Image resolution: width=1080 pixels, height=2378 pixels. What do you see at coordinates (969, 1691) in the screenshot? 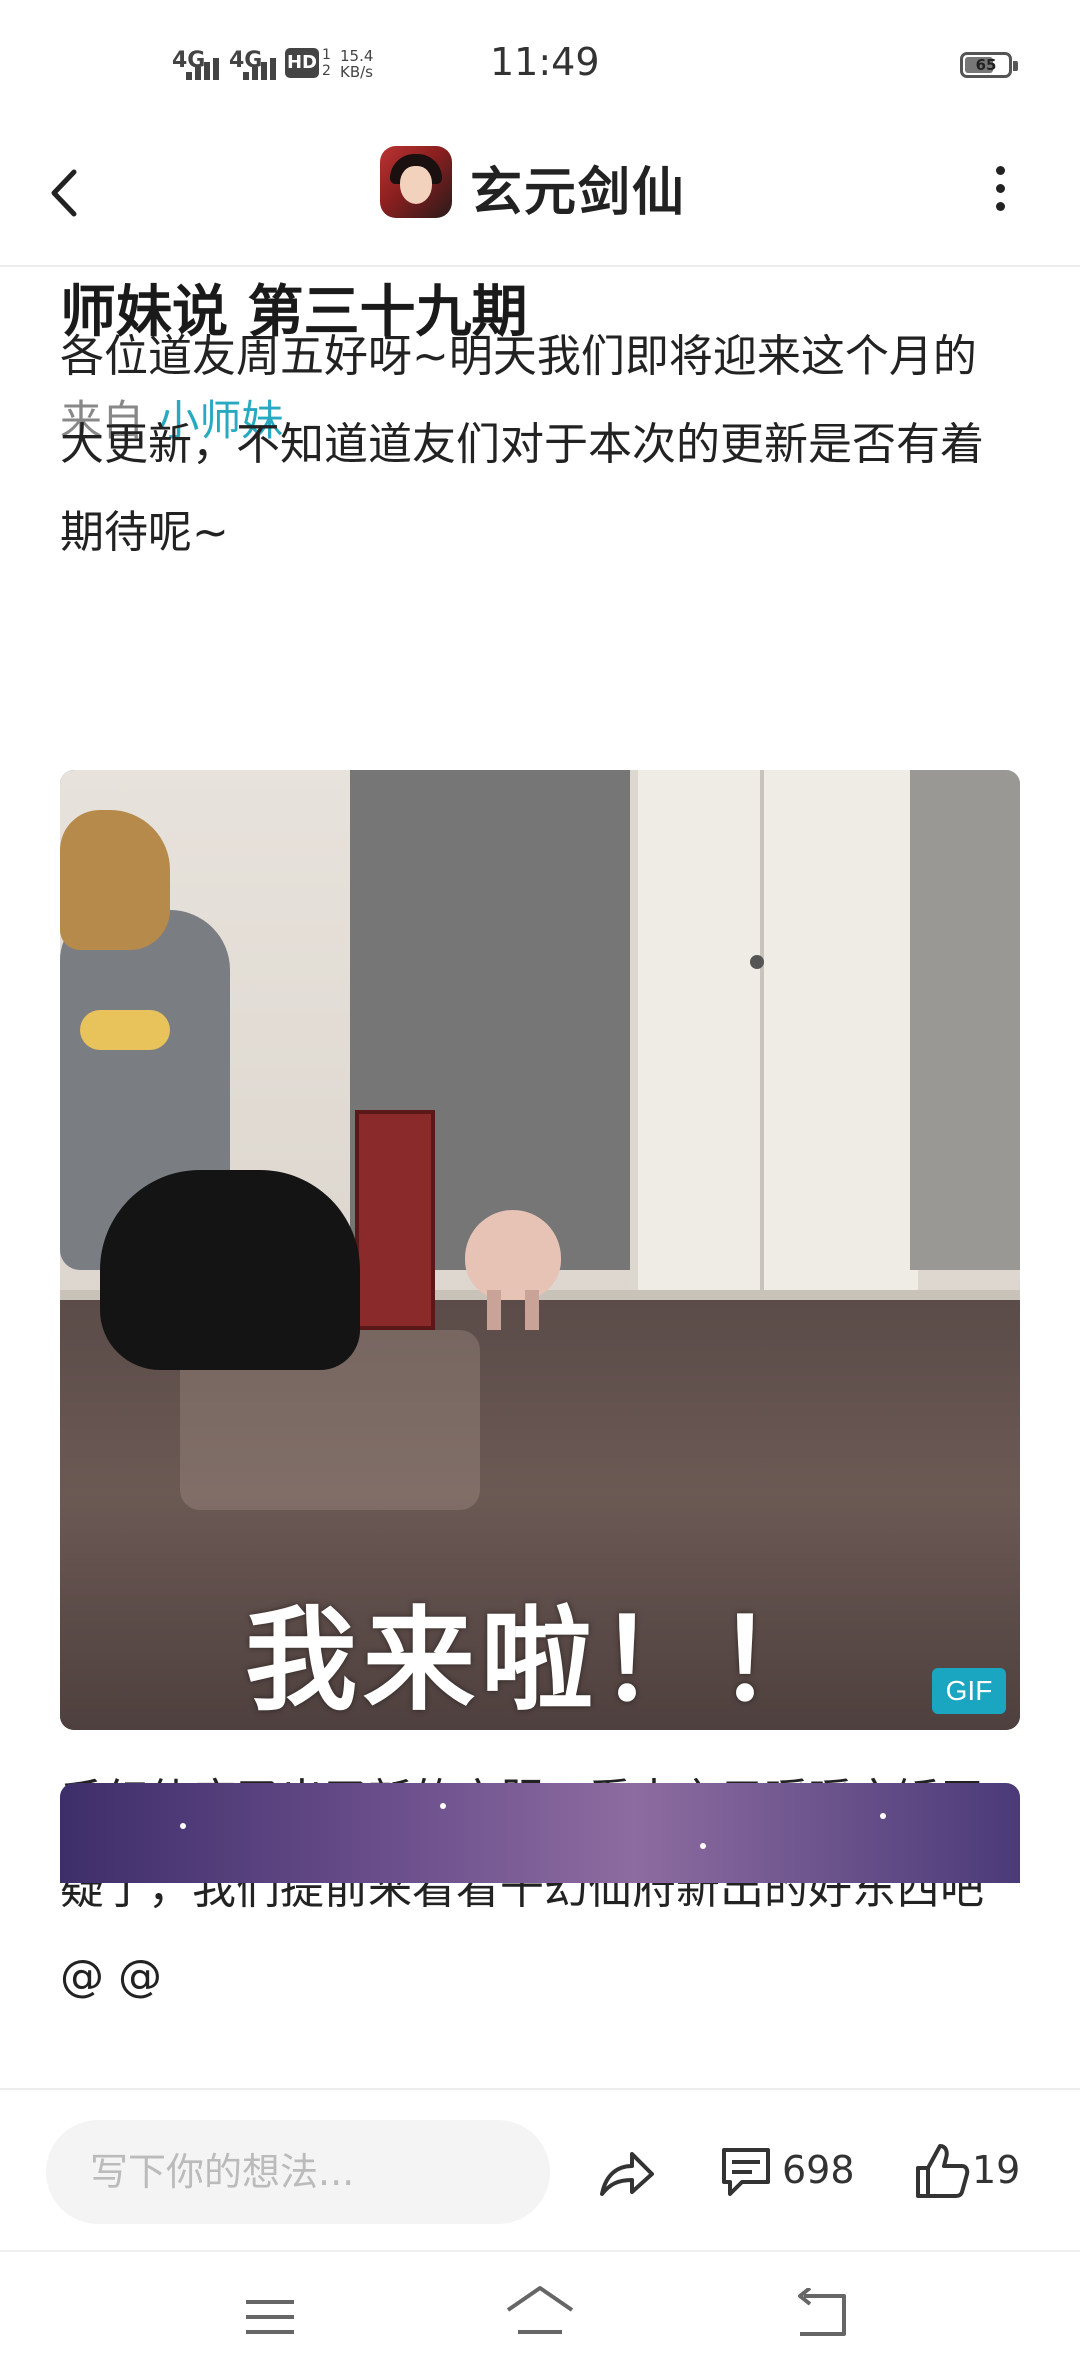
I see `gif-badge: GIF` at bounding box center [969, 1691].